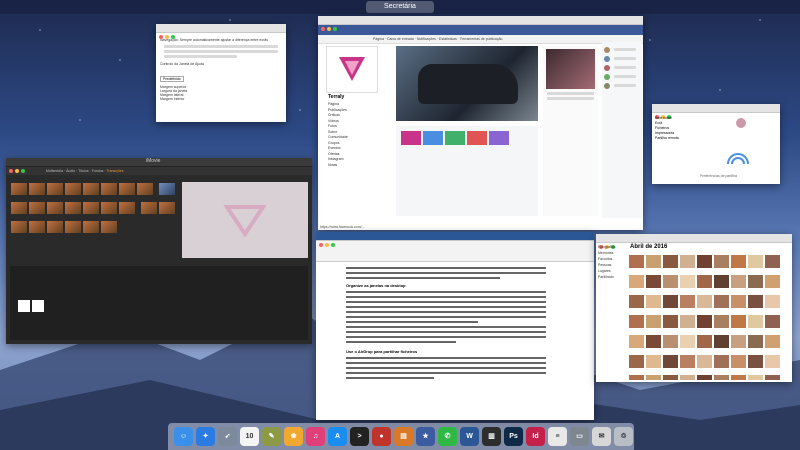  I want to click on numbers-icon: ▥, so click(491, 436).